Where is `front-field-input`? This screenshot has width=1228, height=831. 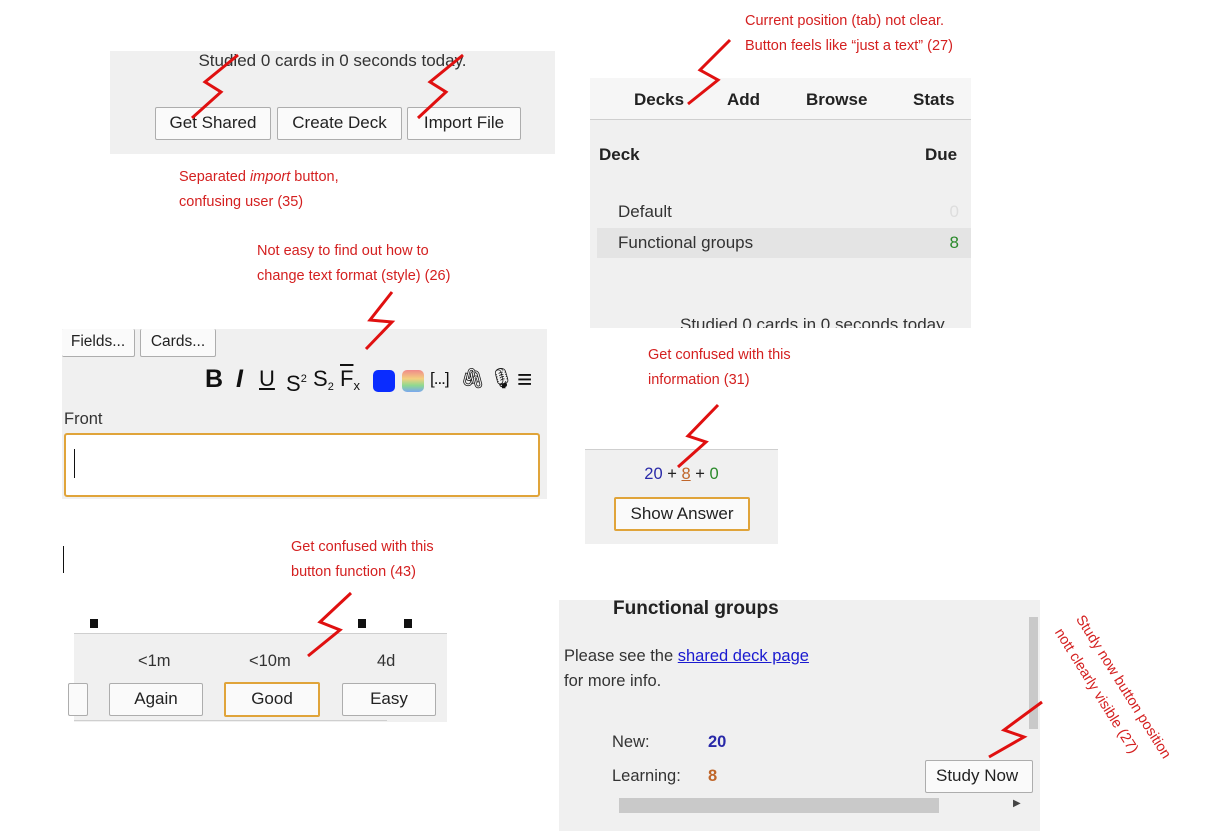
front-field-input is located at coordinates (302, 465).